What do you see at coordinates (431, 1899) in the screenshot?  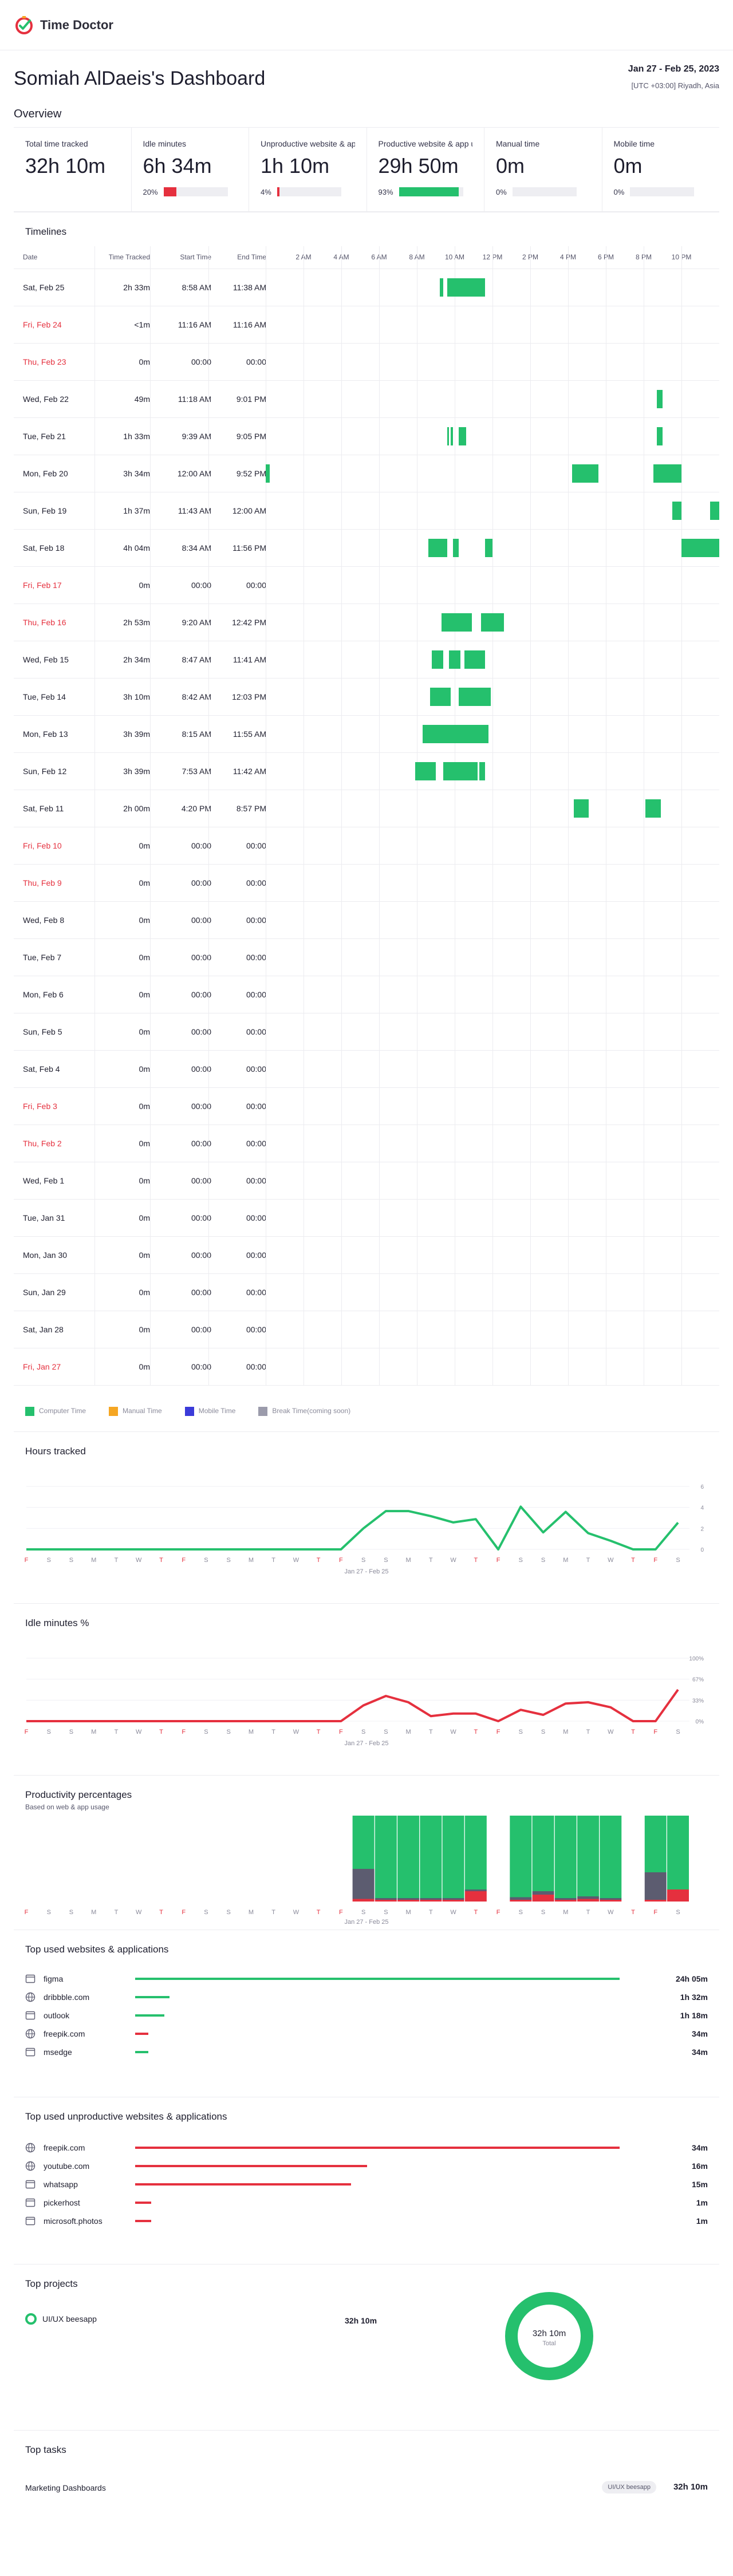 I see `bar-segment` at bounding box center [431, 1899].